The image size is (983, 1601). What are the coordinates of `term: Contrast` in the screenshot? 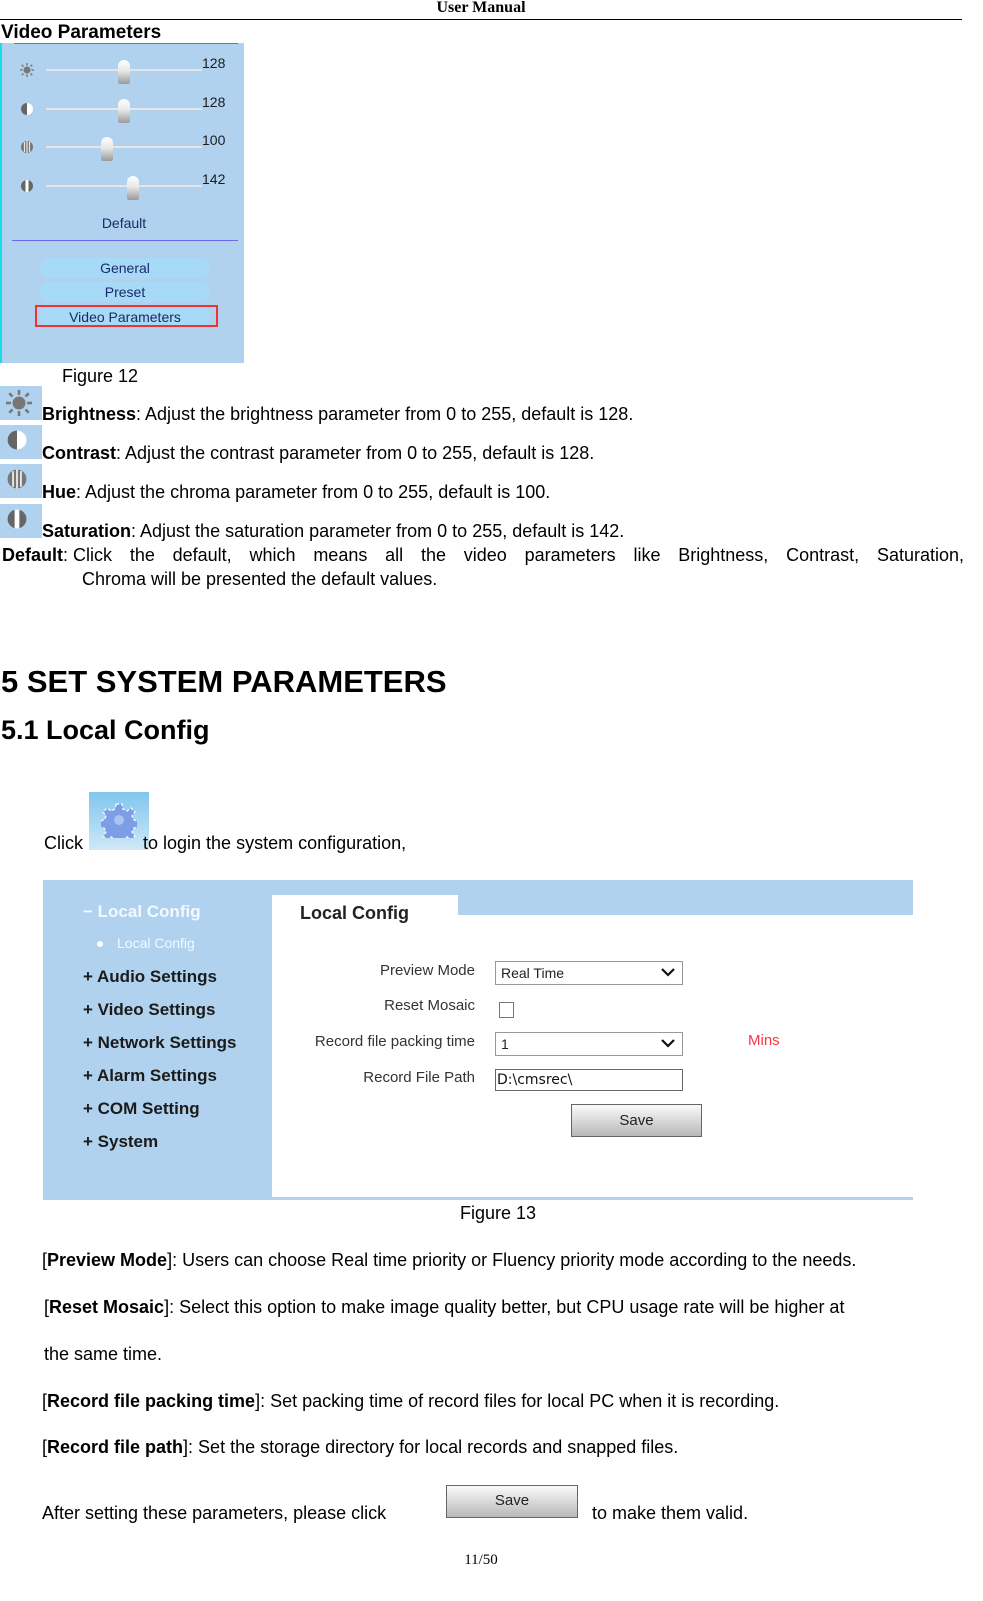 It's located at (79, 453).